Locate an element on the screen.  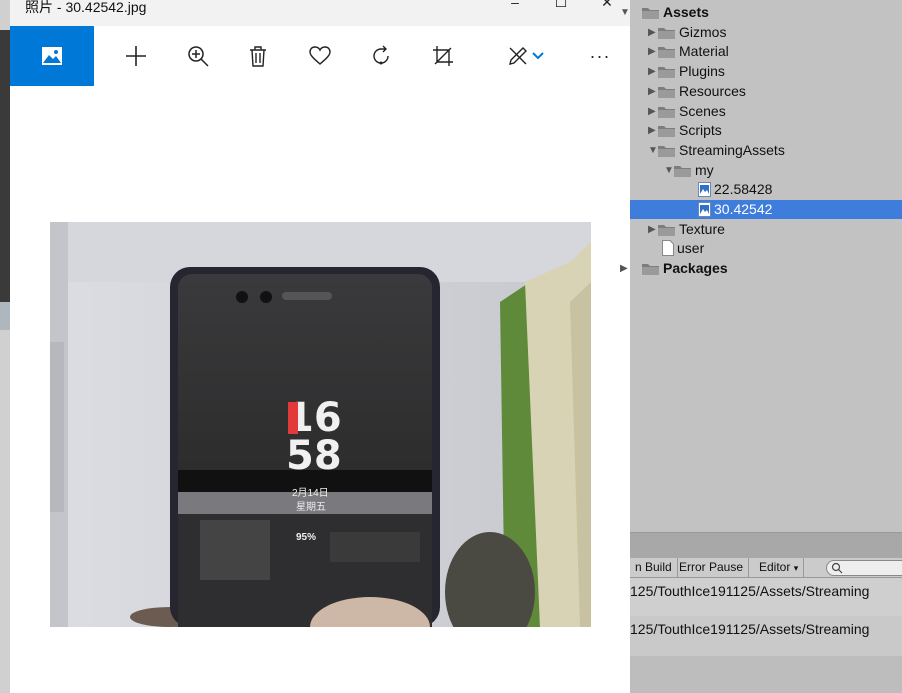
view-image-button is located at coordinates (52, 56).